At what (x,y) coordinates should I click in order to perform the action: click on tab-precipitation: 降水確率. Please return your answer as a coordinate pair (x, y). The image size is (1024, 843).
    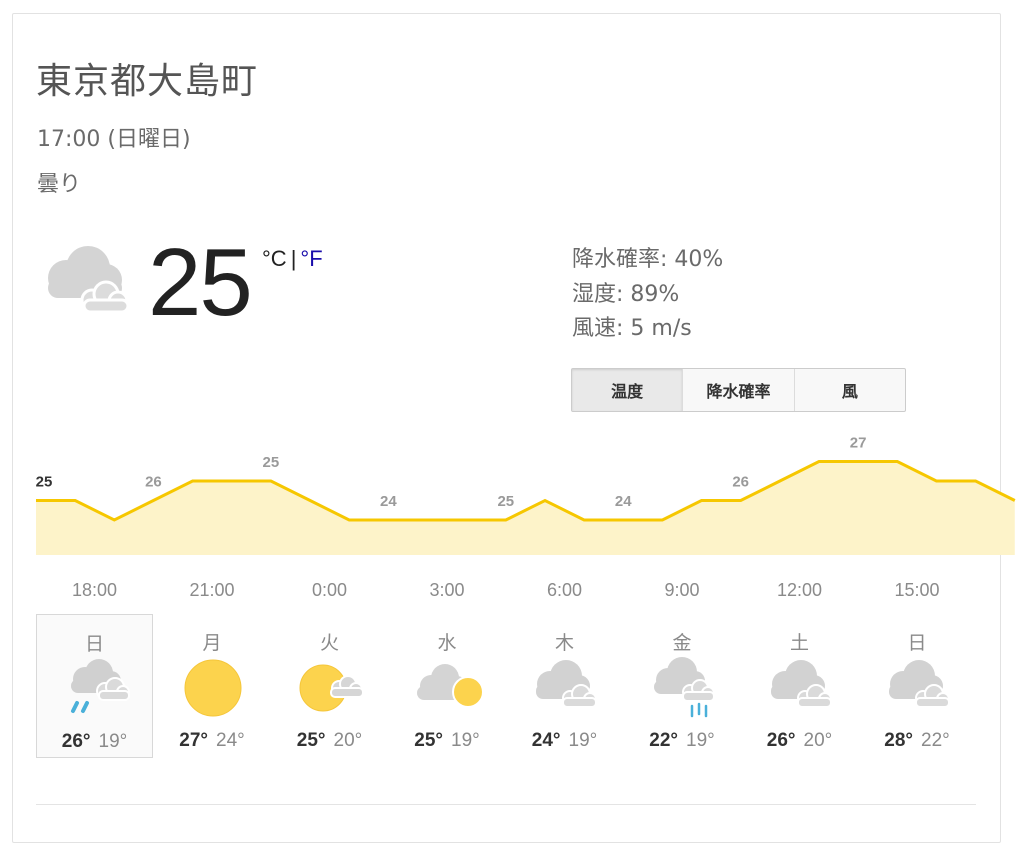
    Looking at the image, I should click on (737, 390).